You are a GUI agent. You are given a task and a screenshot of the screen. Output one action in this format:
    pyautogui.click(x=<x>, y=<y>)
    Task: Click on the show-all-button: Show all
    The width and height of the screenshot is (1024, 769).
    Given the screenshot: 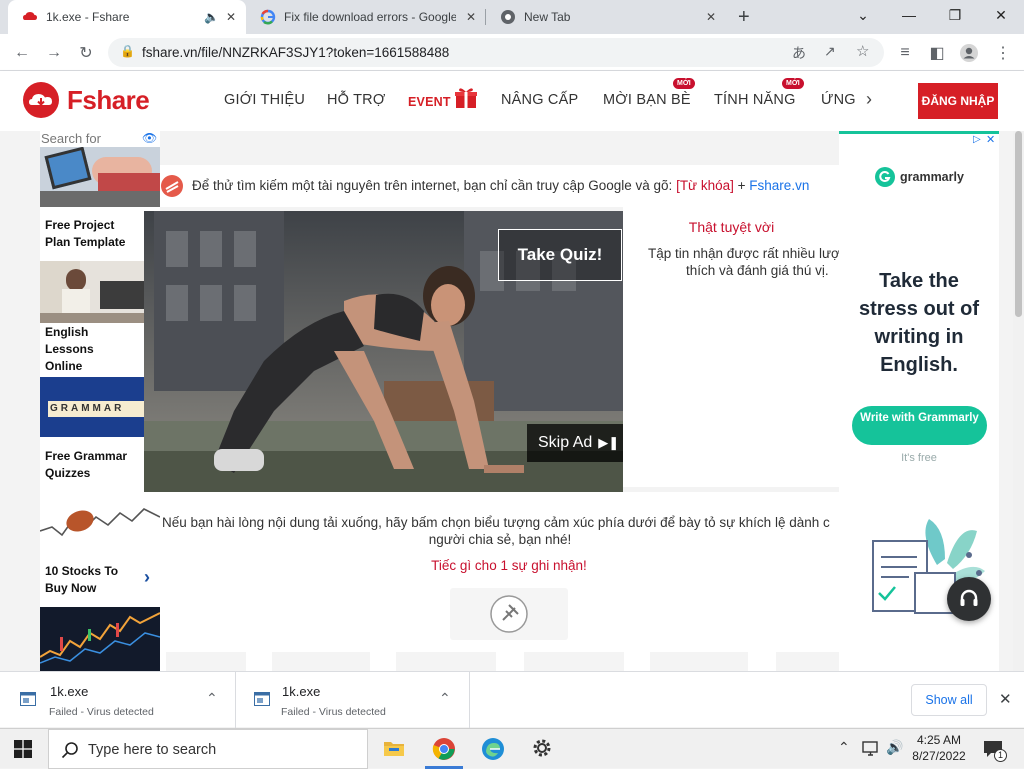 What is the action you would take?
    pyautogui.click(x=949, y=700)
    